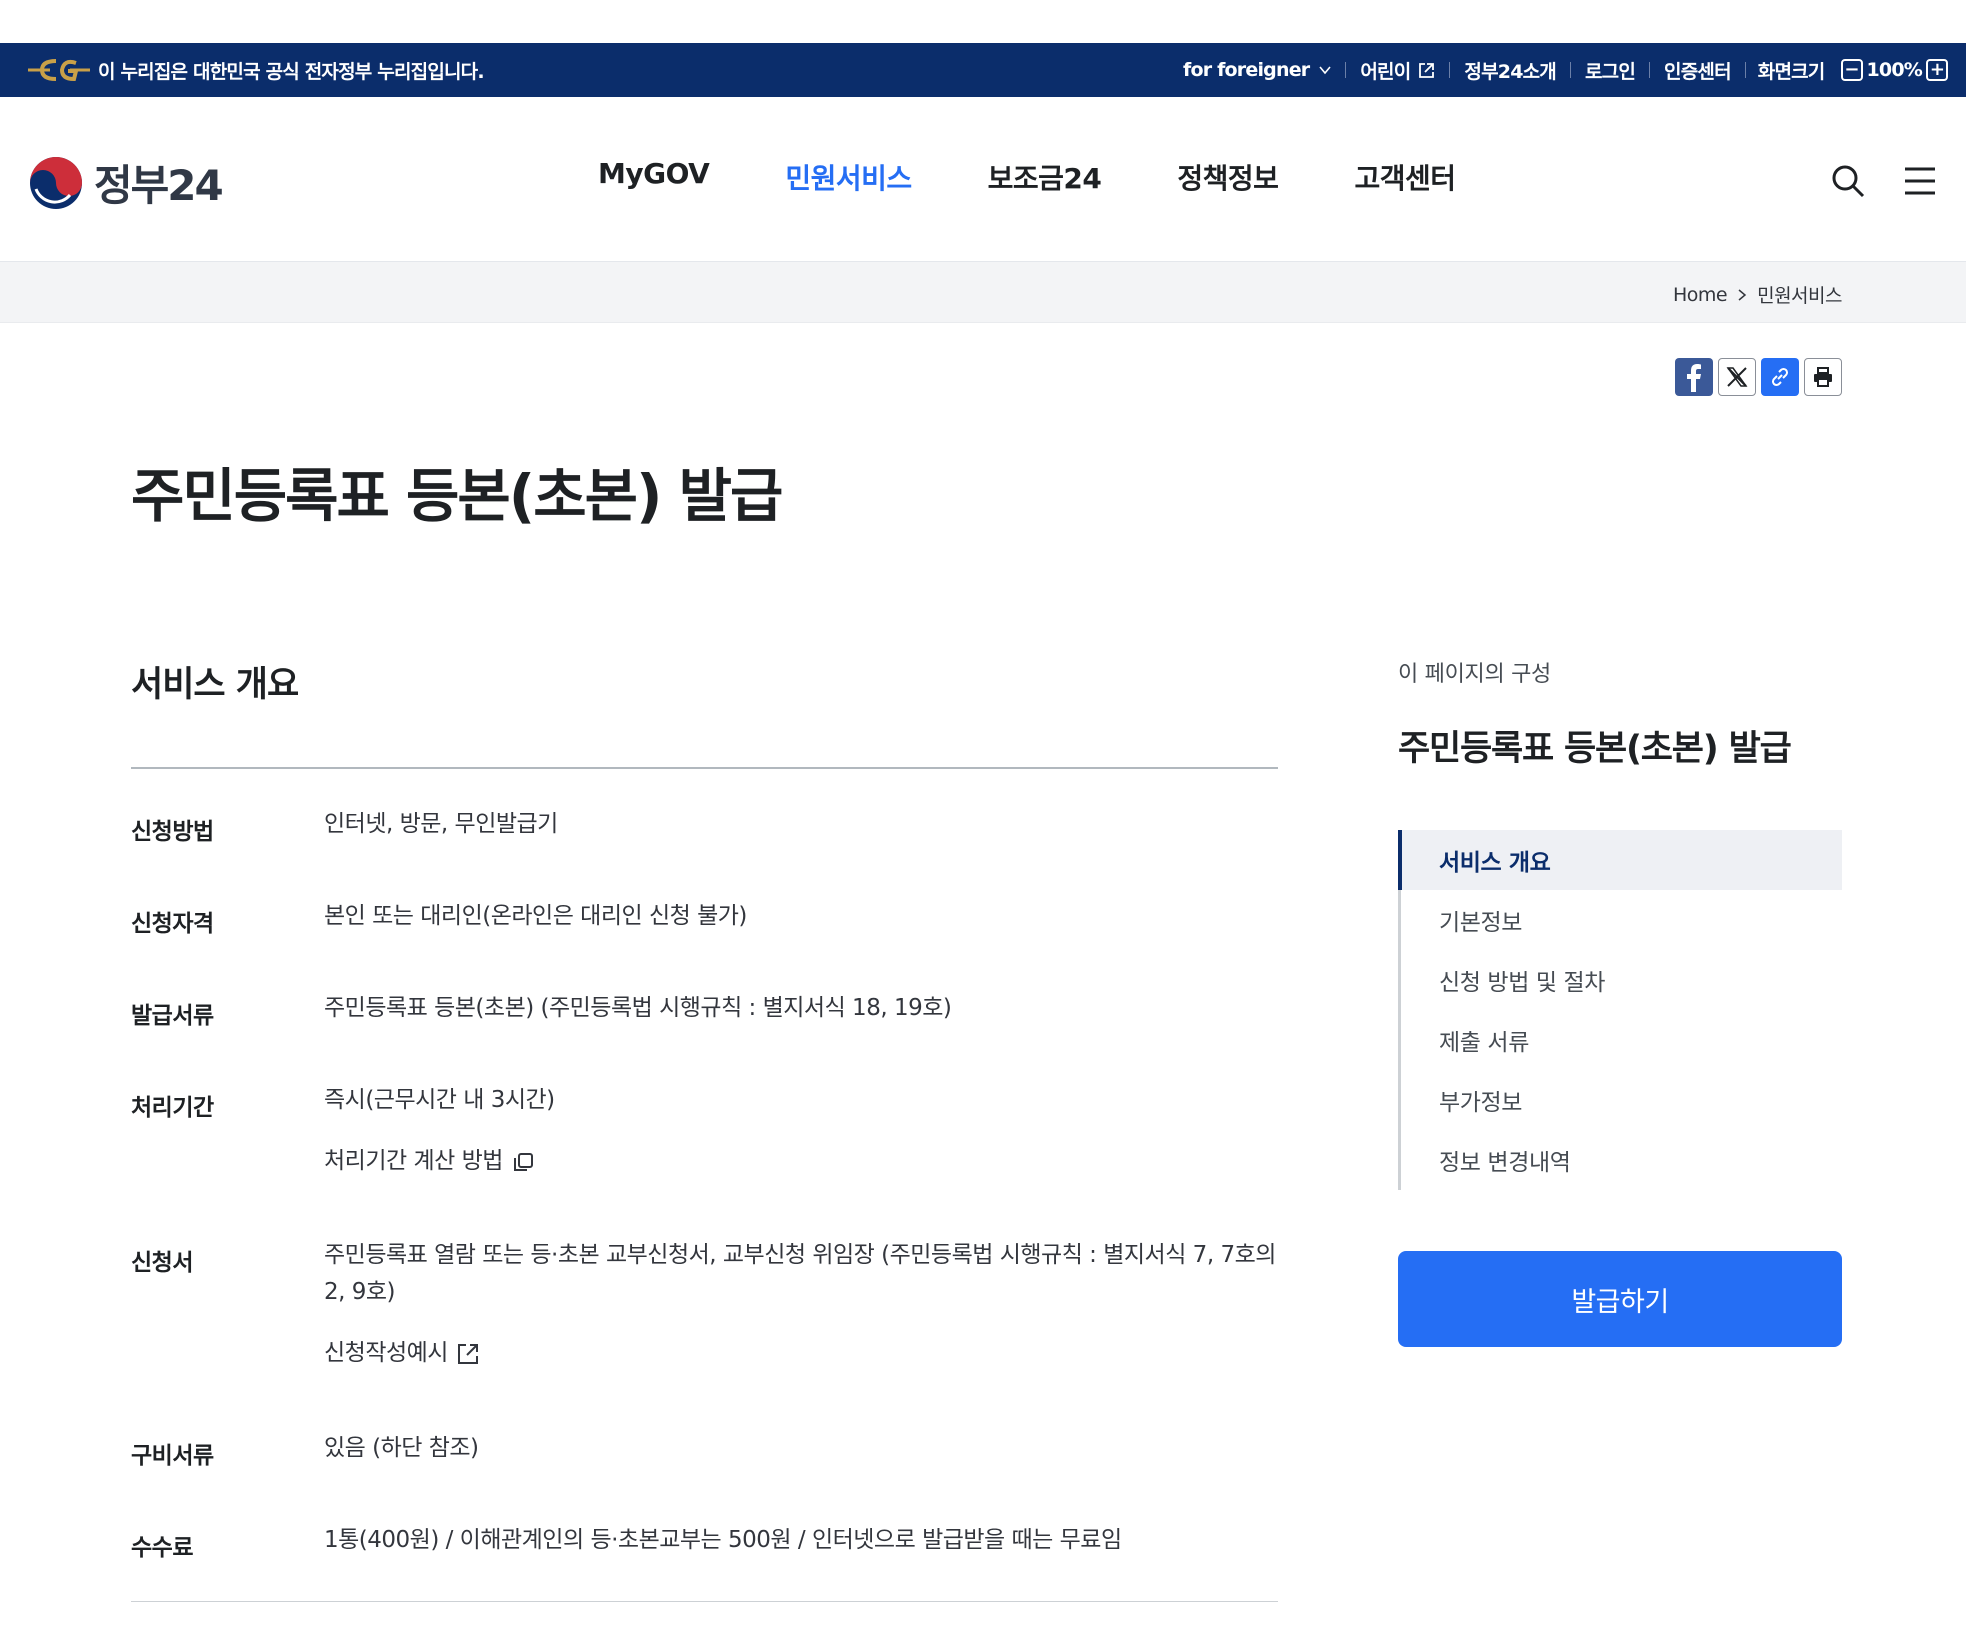 This screenshot has width=1966, height=1626. I want to click on login-label: 로그인, so click(1610, 71).